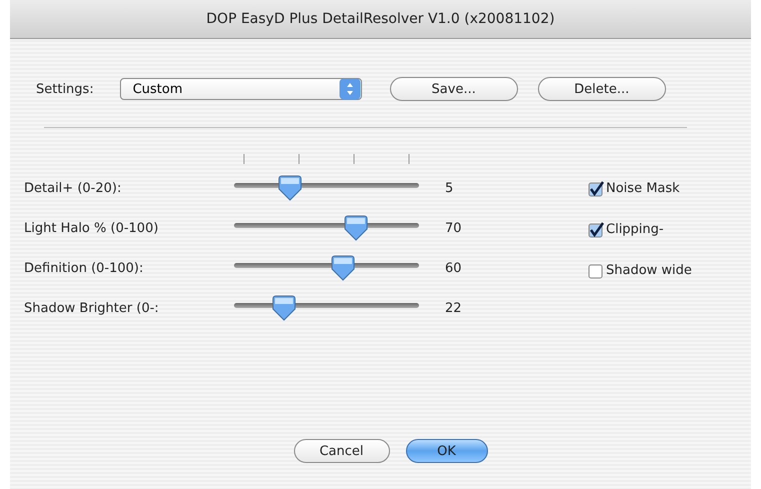  What do you see at coordinates (92, 228) in the screenshot?
I see `slider-label: Light Halo % (0-100)` at bounding box center [92, 228].